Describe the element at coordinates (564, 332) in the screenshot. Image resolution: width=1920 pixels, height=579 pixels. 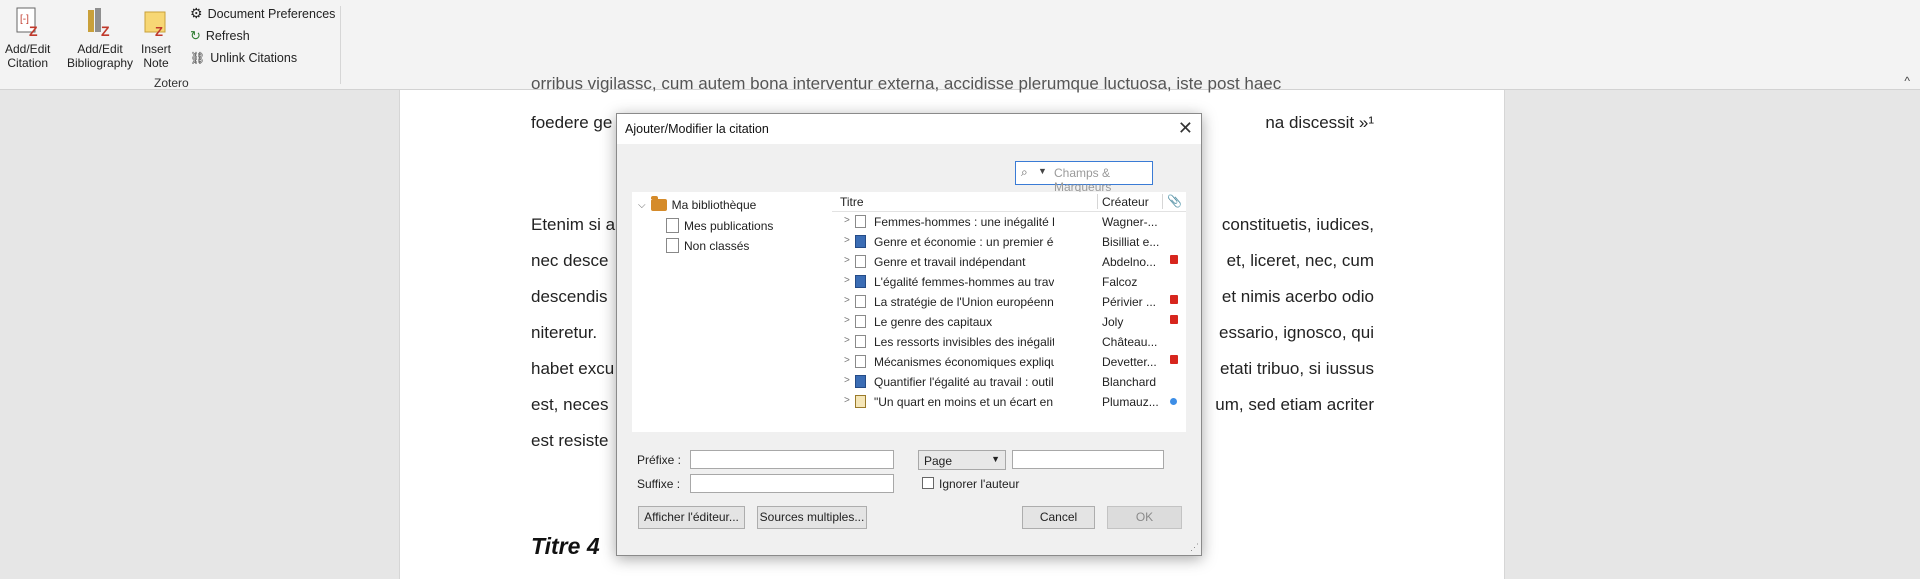
I see `line-left: niteretur.` at that location.